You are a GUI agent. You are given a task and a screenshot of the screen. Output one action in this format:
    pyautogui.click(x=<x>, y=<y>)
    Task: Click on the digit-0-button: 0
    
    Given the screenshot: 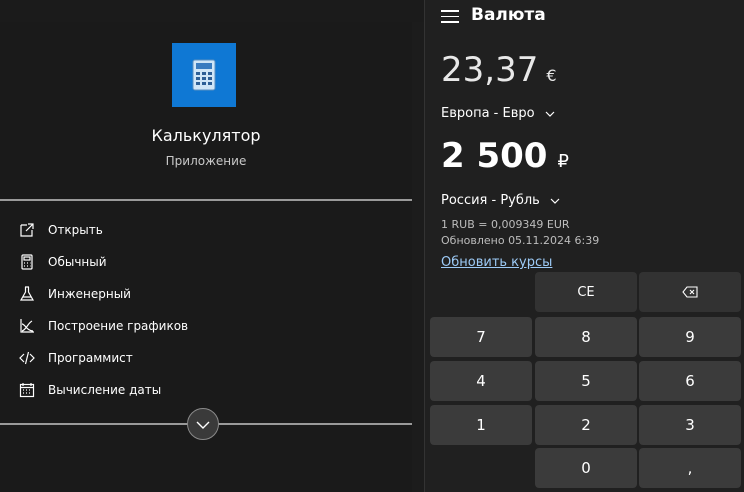 What is the action you would take?
    pyautogui.click(x=586, y=468)
    